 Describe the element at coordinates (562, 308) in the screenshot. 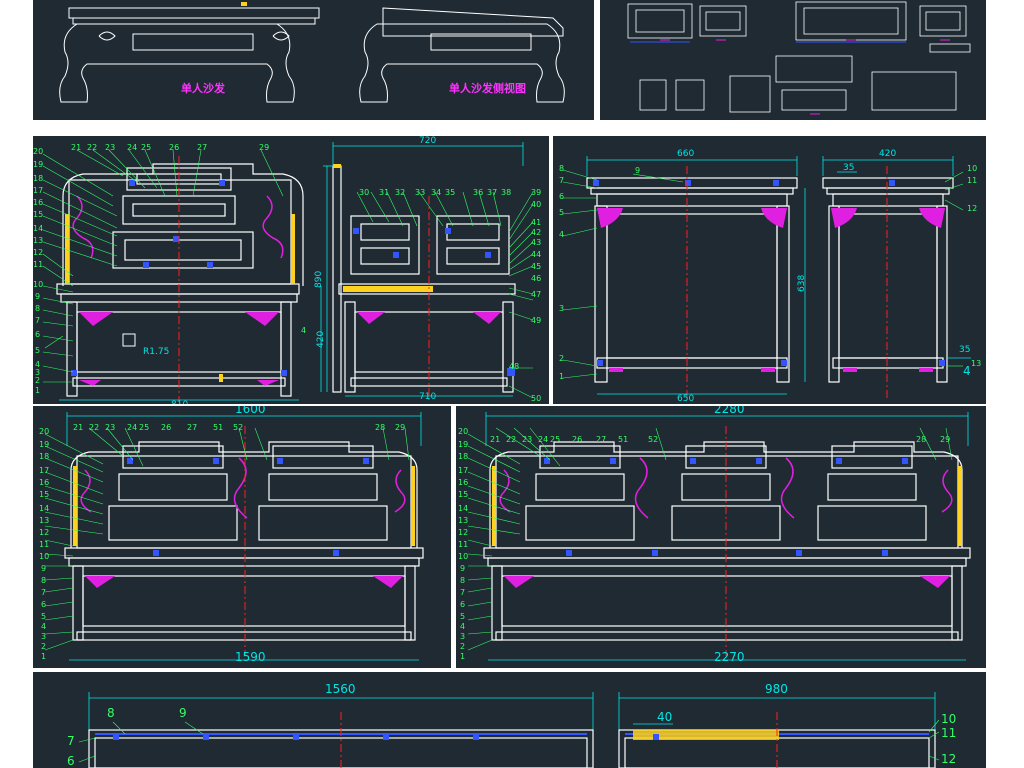

I see `callout-table-3: 3` at that location.